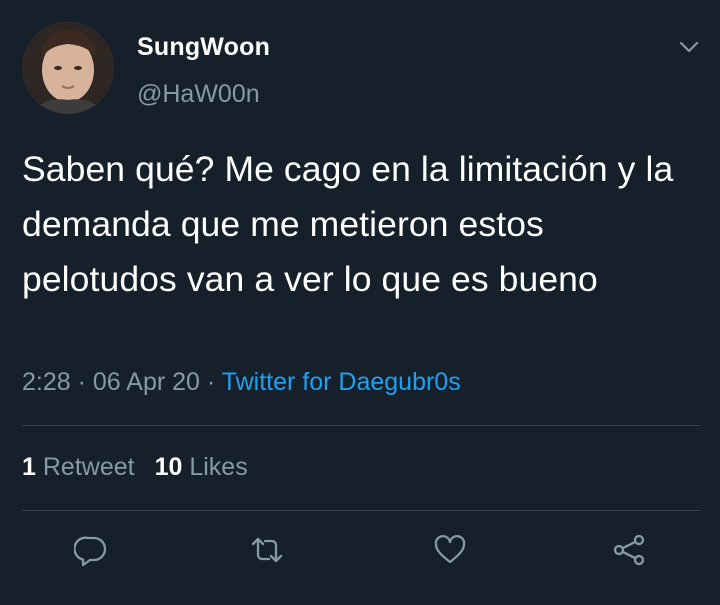 This screenshot has height=605, width=720. What do you see at coordinates (198, 94) in the screenshot?
I see `user-handle: @HaW00n` at bounding box center [198, 94].